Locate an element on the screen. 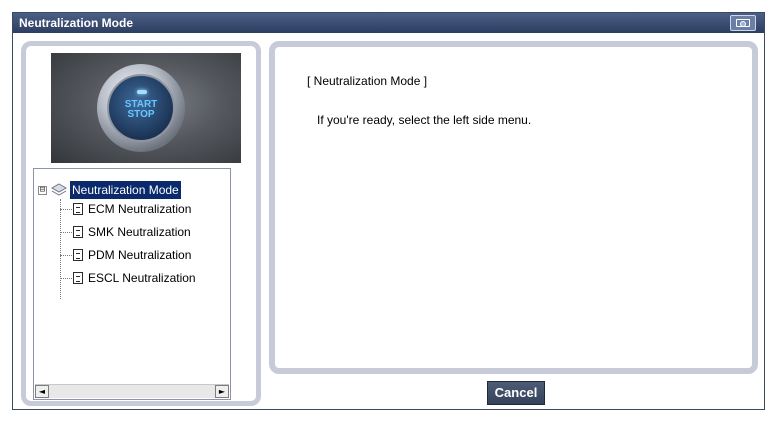 The width and height of the screenshot is (777, 425). content-heading: [ Neutralization Mode ] is located at coordinates (367, 81).